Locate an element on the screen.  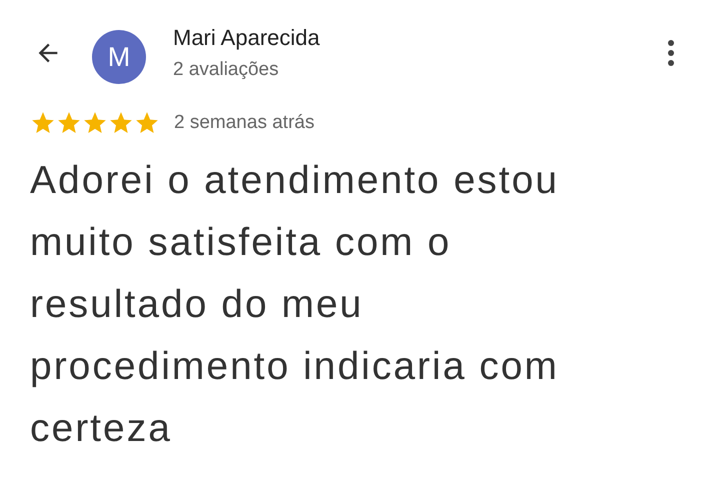
avatar: M is located at coordinates (119, 57).